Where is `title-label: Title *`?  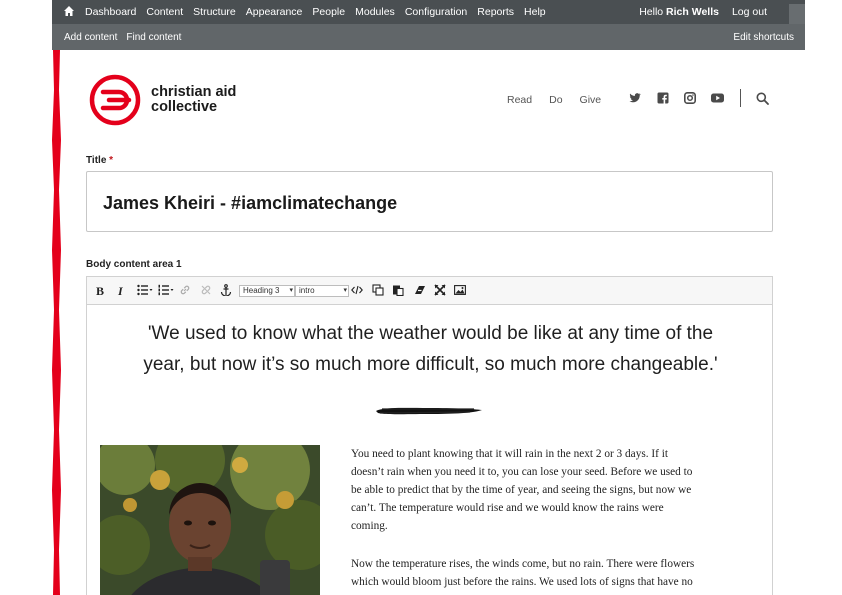
title-label: Title * is located at coordinates (99, 160).